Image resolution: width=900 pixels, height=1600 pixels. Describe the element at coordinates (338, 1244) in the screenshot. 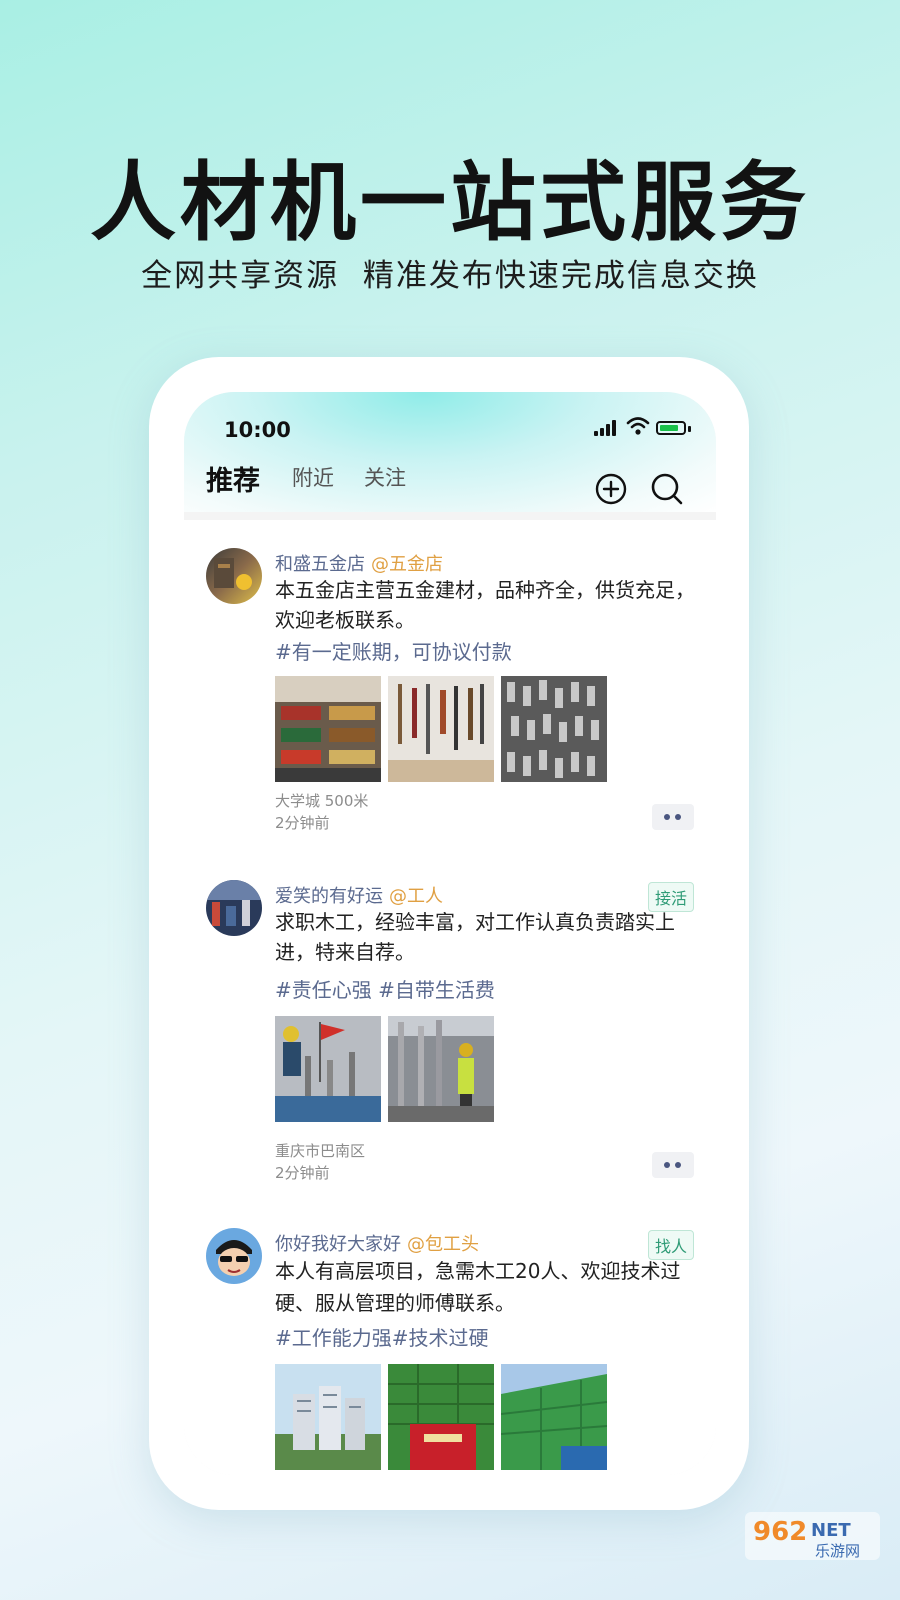

I see `user-name: 你好我好大家好` at that location.